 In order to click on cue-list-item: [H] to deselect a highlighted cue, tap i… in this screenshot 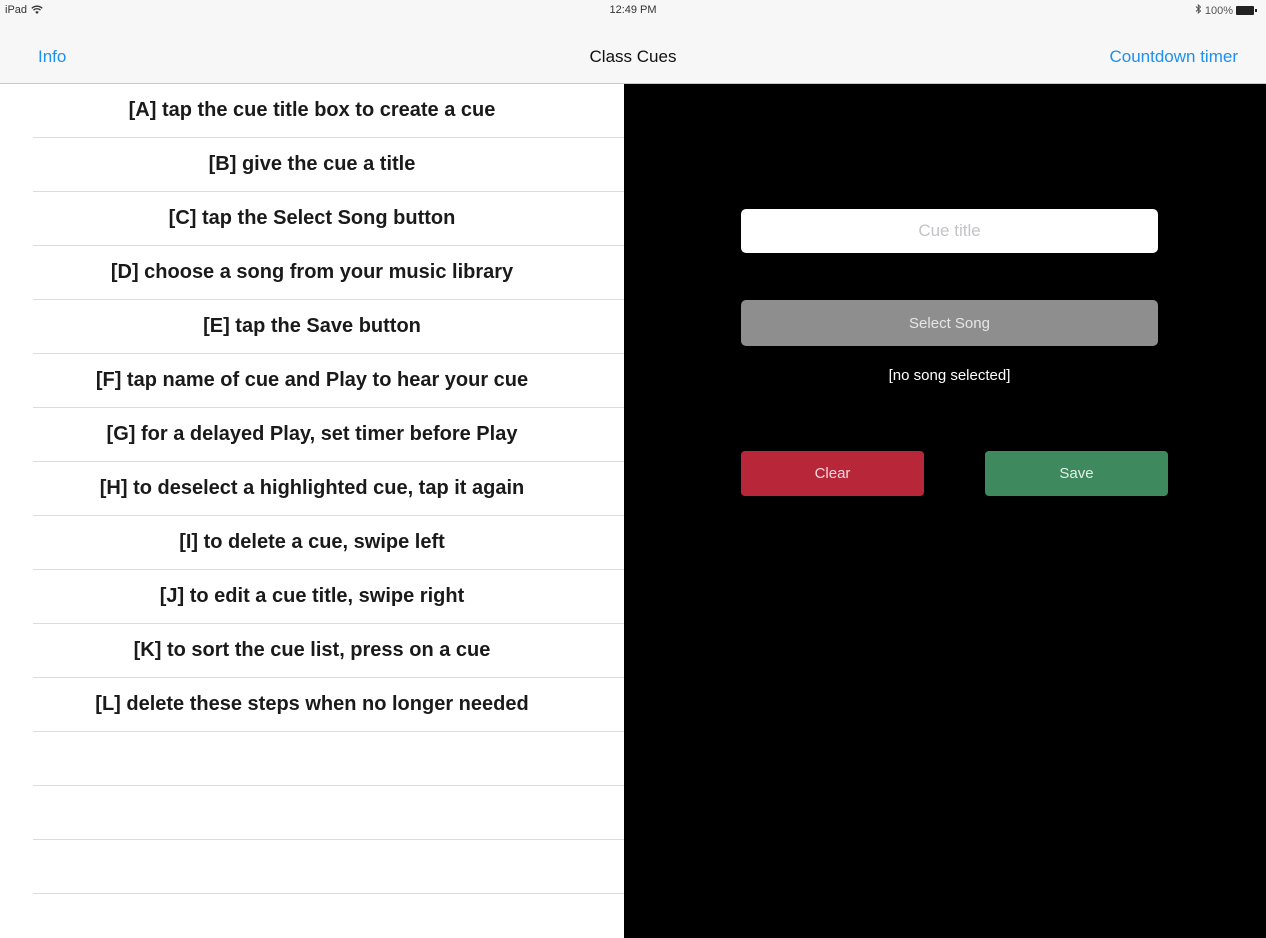, I will do `click(328, 489)`.